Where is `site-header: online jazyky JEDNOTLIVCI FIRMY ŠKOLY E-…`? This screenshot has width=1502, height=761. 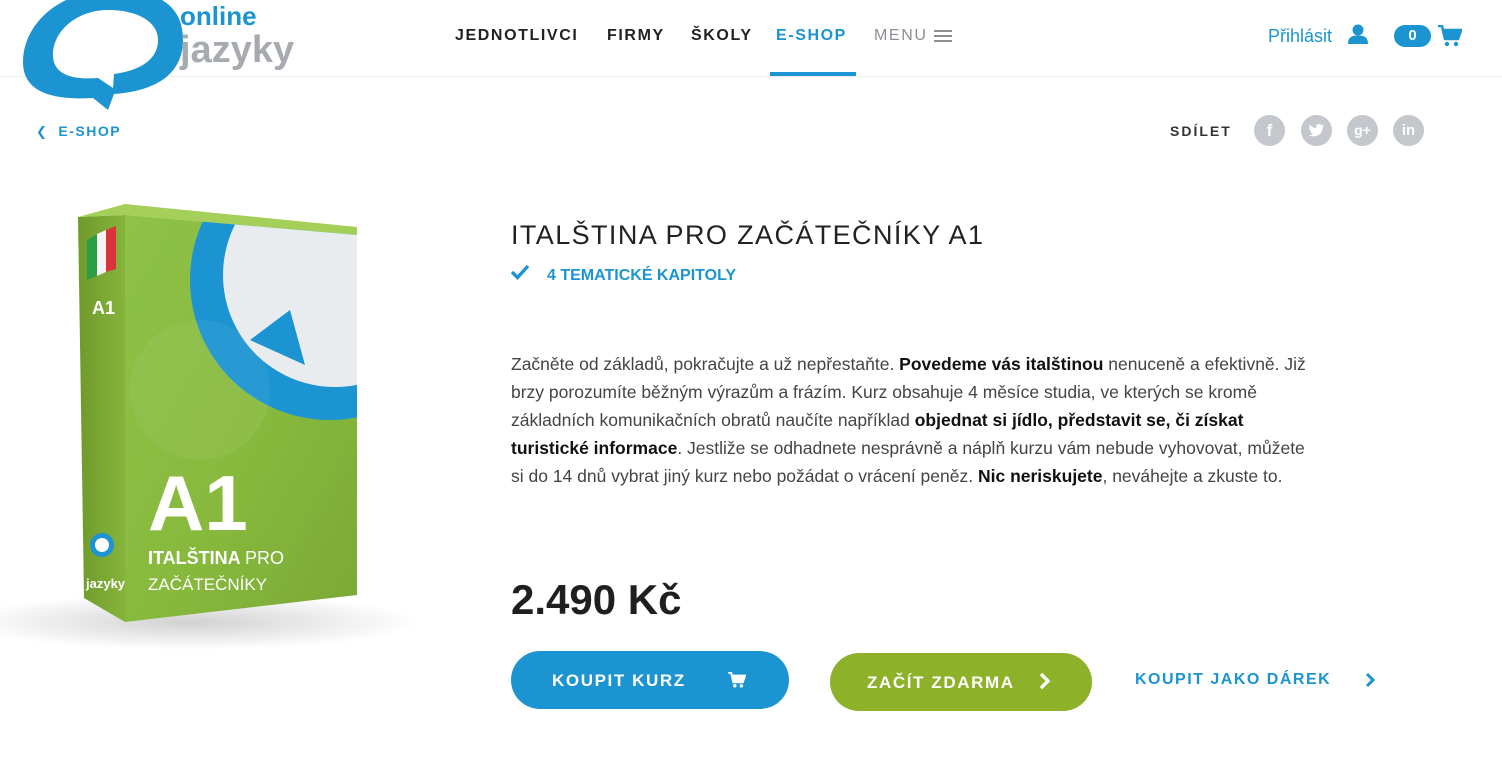
site-header: online jazyky JEDNOTLIVCI FIRMY ŠKOLY E-… is located at coordinates (751, 55).